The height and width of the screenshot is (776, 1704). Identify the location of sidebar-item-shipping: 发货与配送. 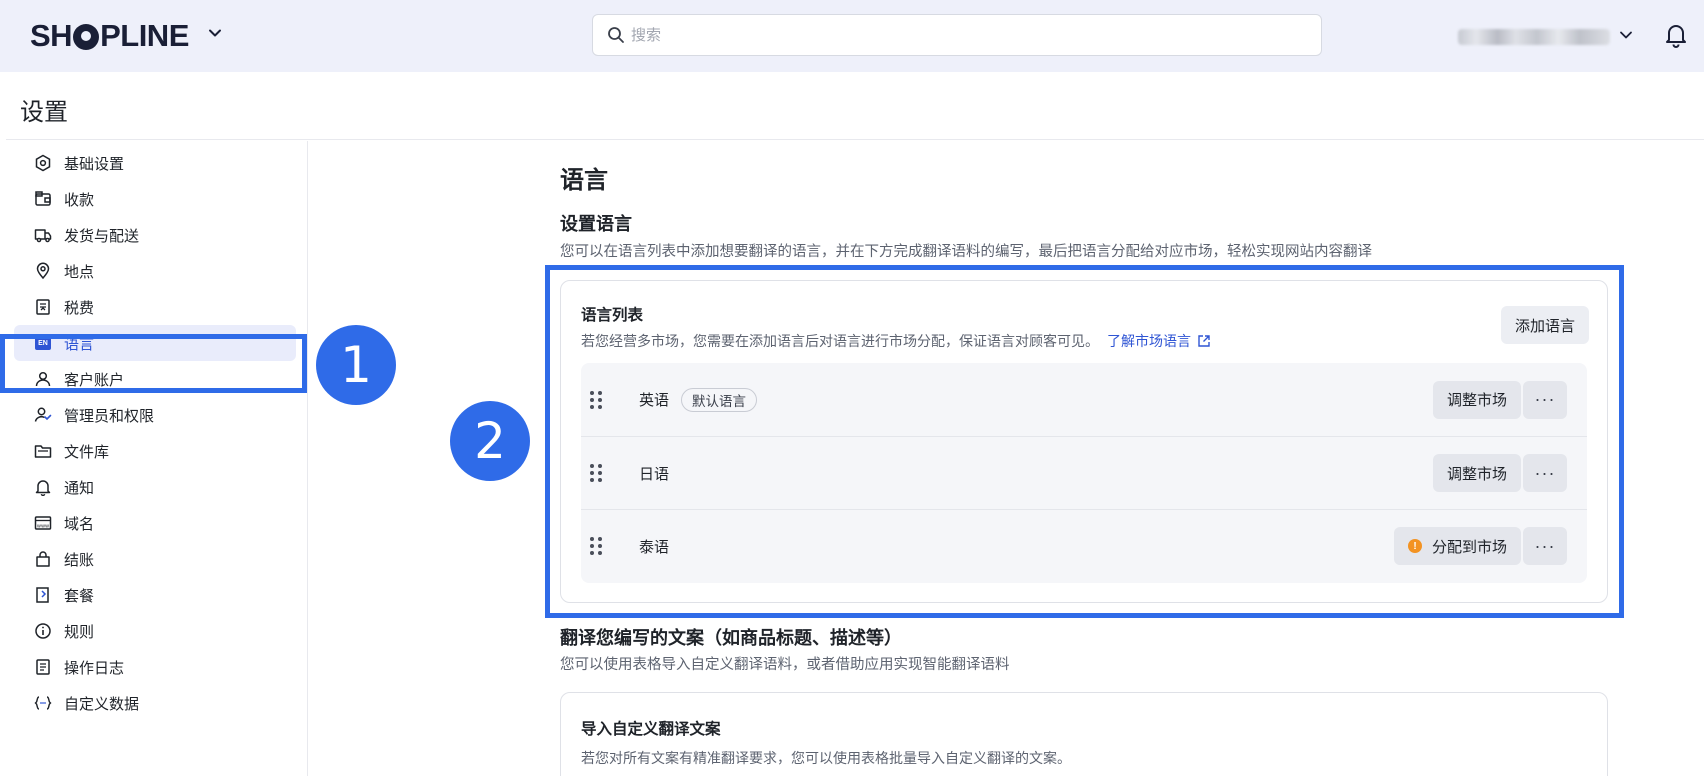
(155, 235).